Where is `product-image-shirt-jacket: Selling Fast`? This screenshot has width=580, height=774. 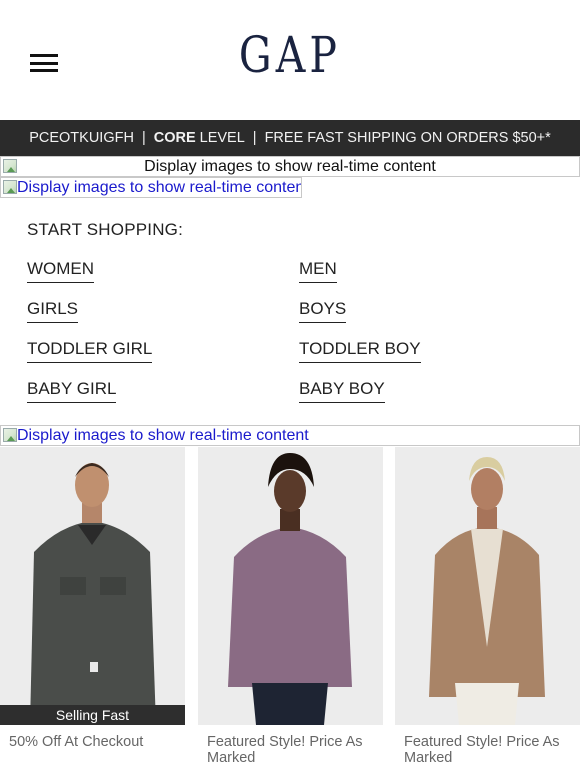
product-image-shirt-jacket: Selling Fast is located at coordinates (92, 586).